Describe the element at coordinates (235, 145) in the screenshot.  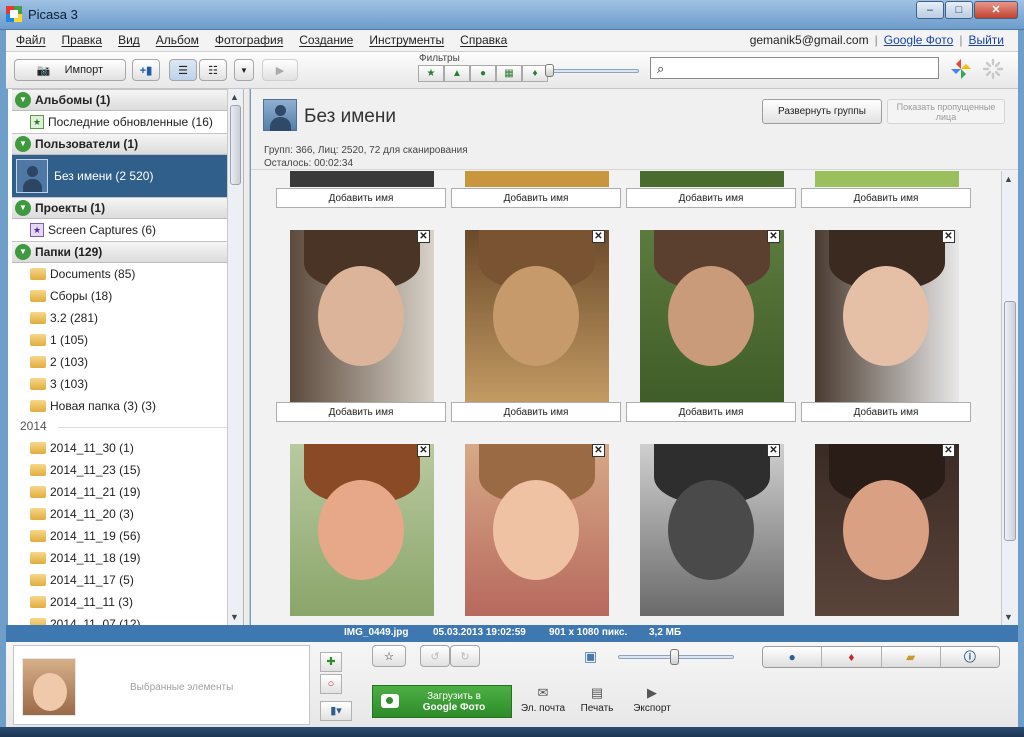
I see `sidebar-scroll-thumb` at that location.